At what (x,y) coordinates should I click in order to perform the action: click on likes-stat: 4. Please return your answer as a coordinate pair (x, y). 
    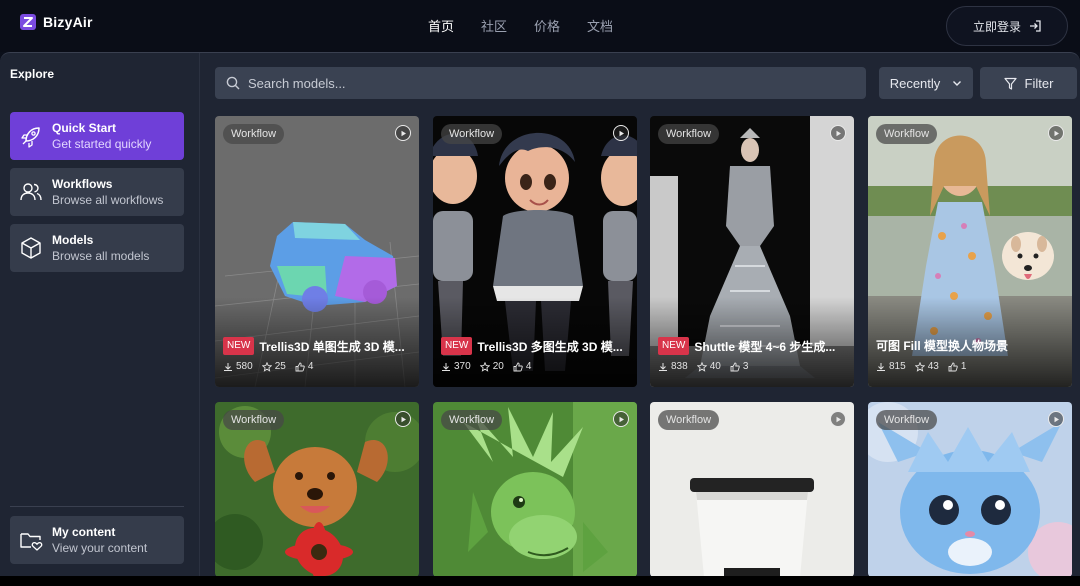
    Looking at the image, I should click on (304, 366).